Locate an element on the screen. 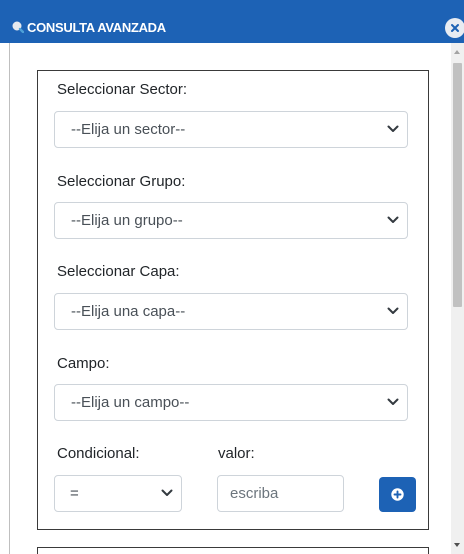 This screenshot has height=554, width=464. grupo-label: Seleccionar Grupo: is located at coordinates (121, 181).